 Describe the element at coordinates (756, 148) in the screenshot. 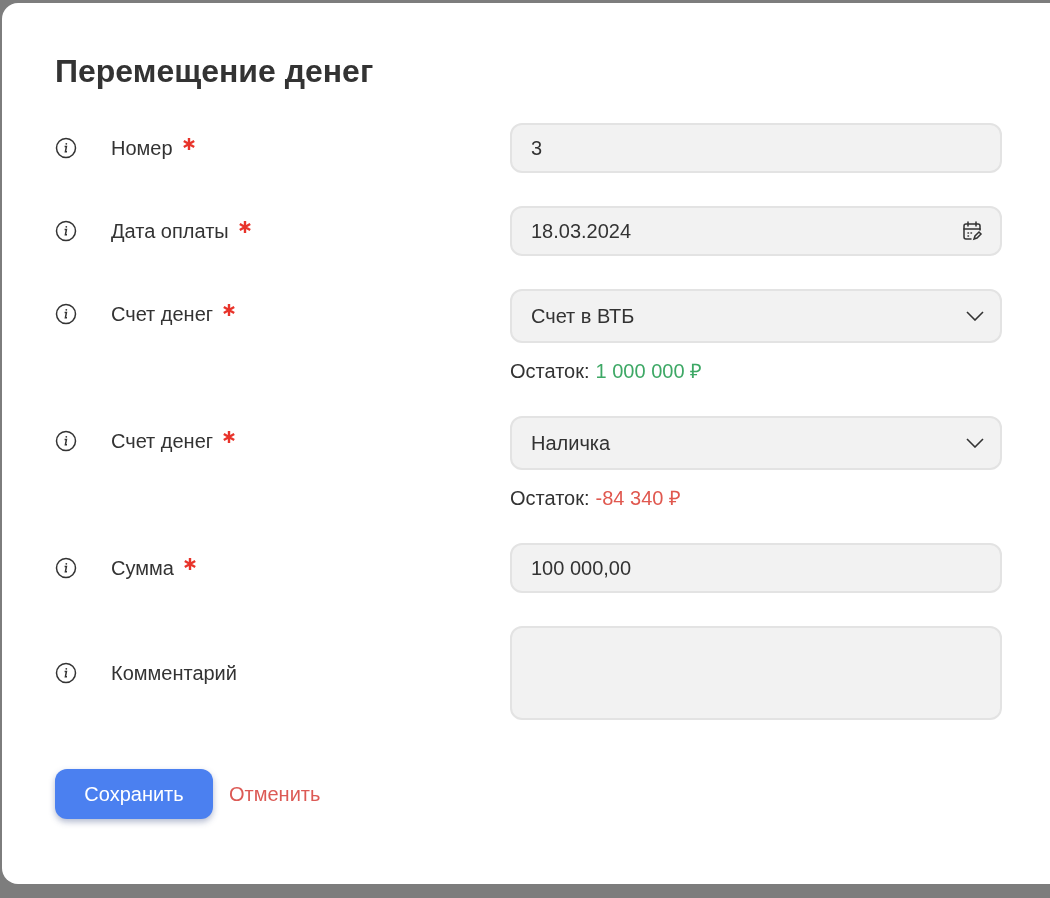

I see `input-field: 3` at that location.